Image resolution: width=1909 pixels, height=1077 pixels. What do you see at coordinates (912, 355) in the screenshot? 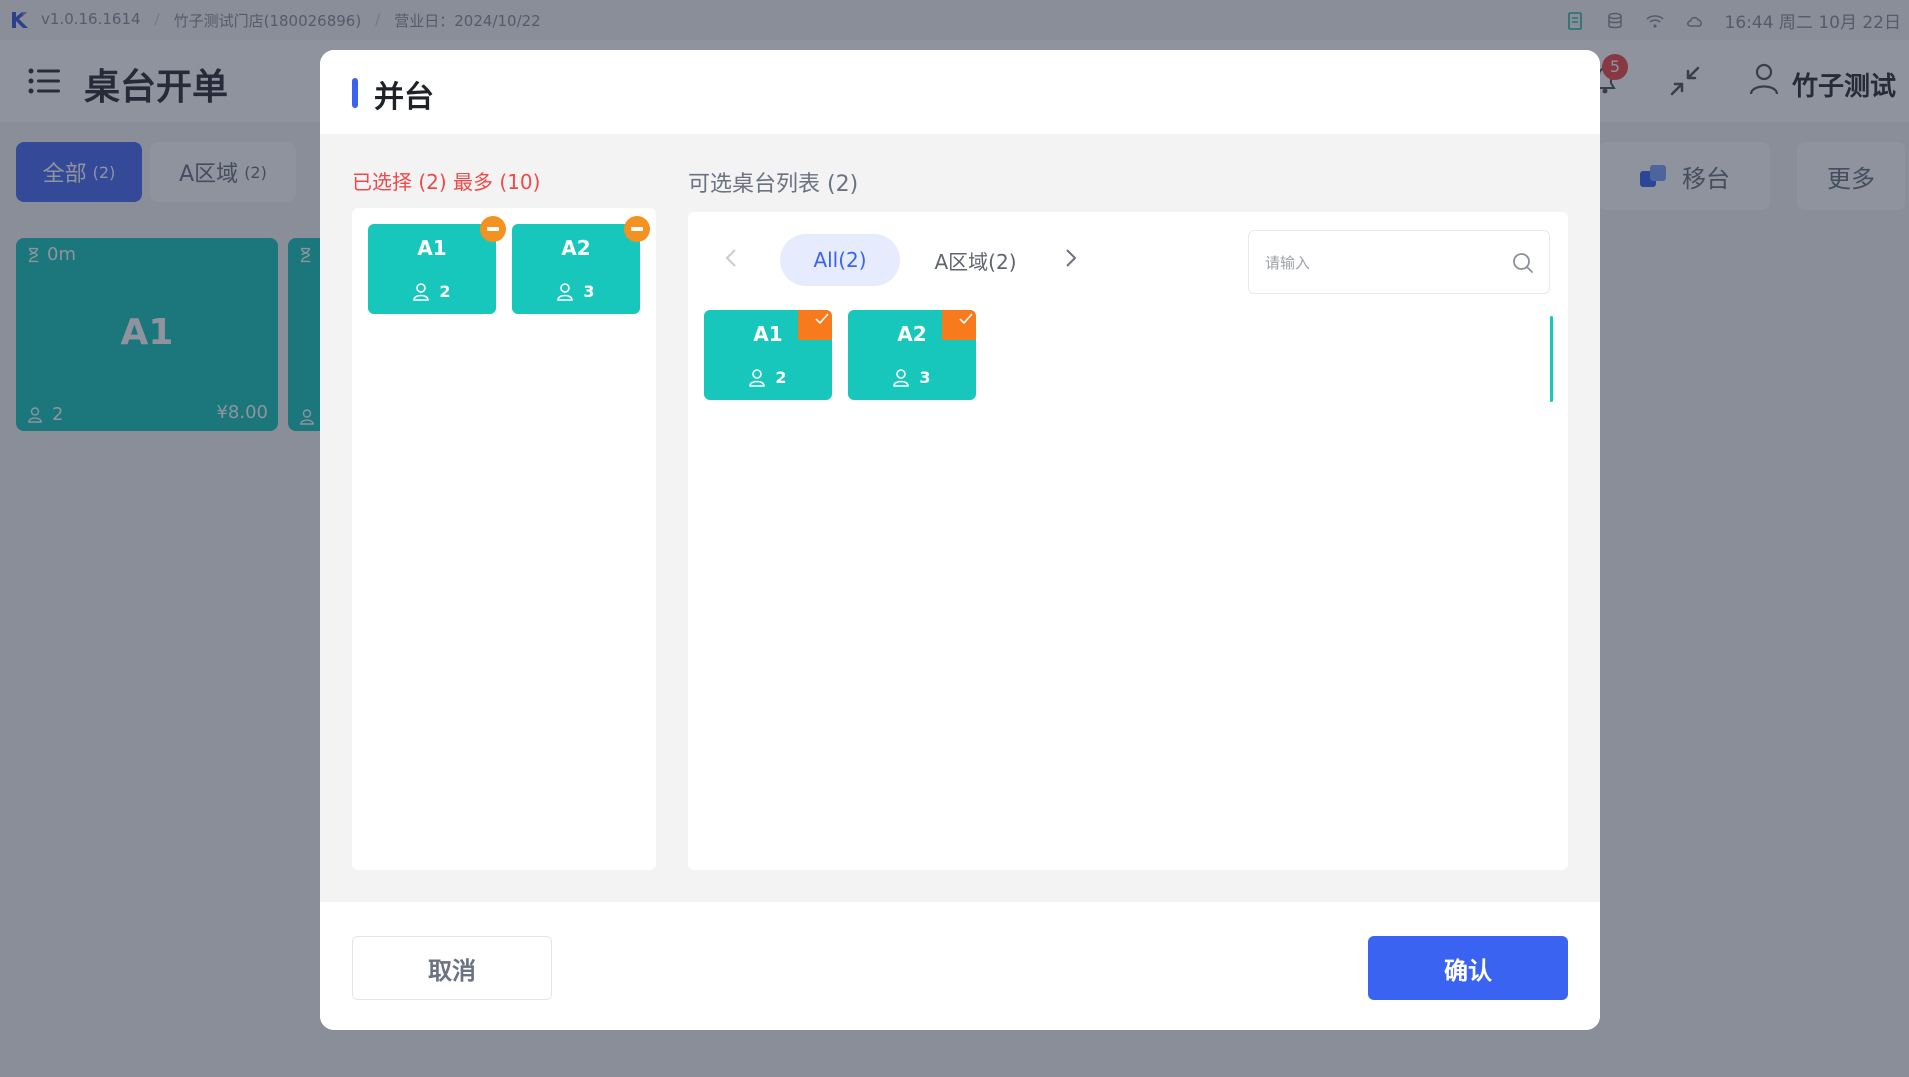
I see `available-table-card: A2 3` at bounding box center [912, 355].